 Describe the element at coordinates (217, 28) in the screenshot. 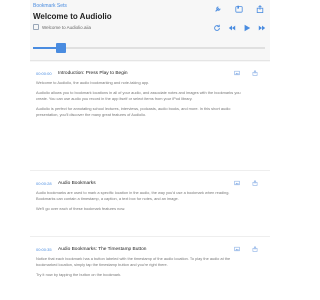

I see `replay-icon` at that location.